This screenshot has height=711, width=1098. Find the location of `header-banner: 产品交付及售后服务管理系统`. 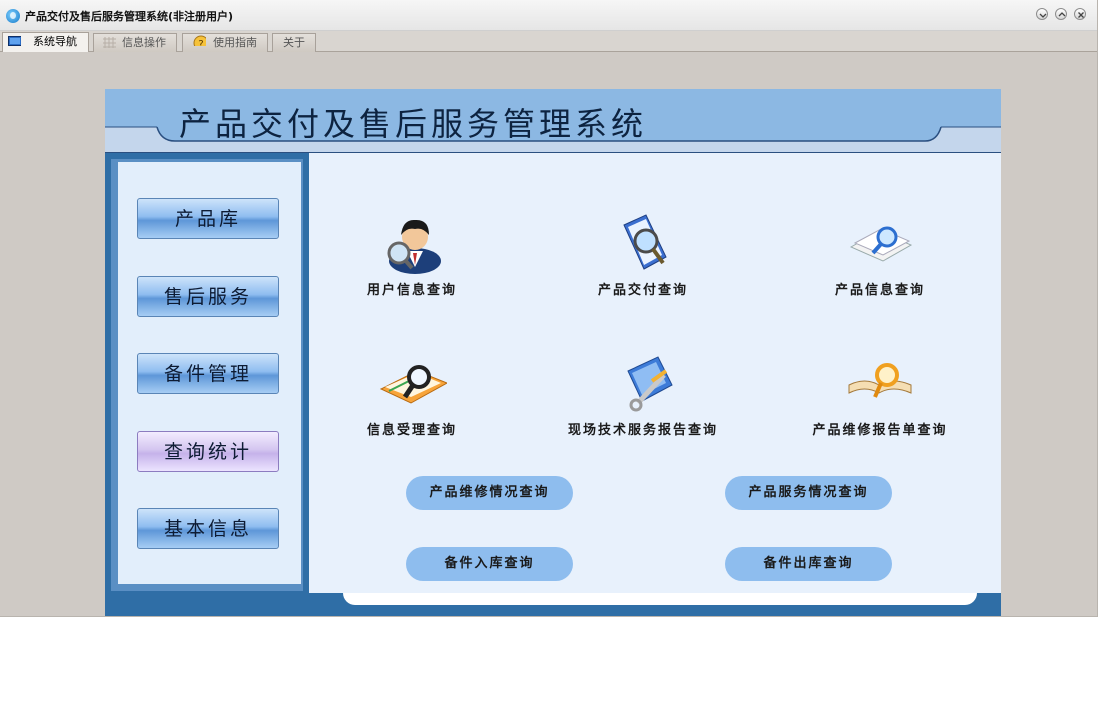

header-banner: 产品交付及售后服务管理系统 is located at coordinates (553, 122).